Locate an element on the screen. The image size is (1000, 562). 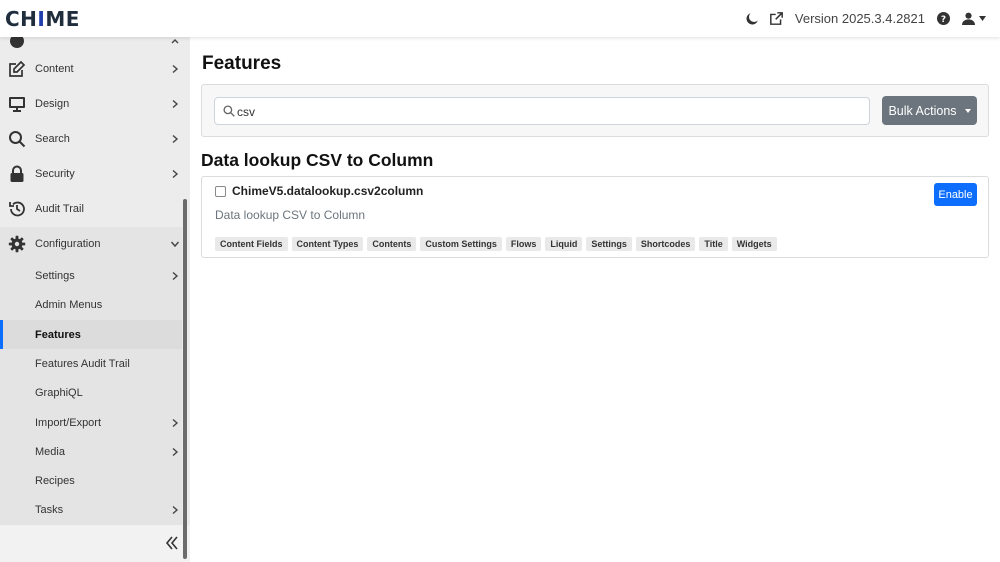
history-icon is located at coordinates (17, 209).